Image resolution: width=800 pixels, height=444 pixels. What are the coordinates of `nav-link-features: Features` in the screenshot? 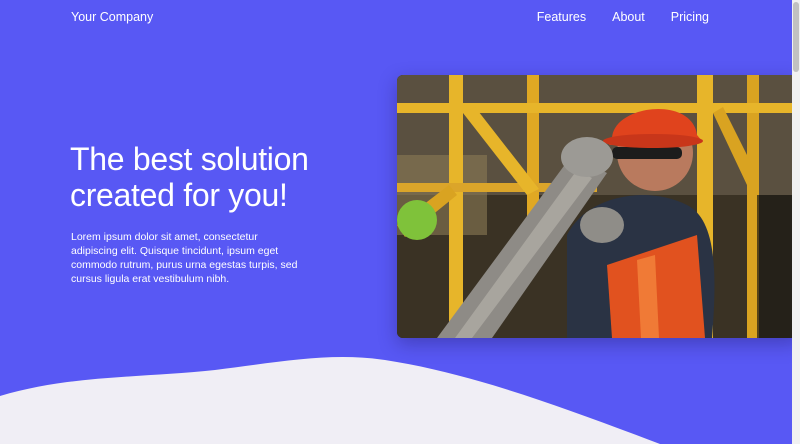 It's located at (561, 17).